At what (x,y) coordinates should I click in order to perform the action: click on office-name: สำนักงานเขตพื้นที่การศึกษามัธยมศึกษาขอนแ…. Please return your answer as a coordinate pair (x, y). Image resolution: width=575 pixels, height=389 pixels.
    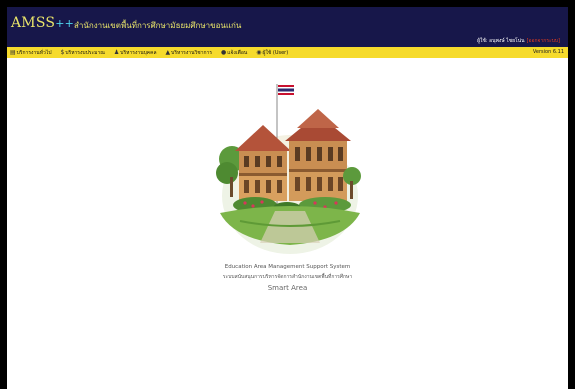
    Looking at the image, I should click on (158, 25).